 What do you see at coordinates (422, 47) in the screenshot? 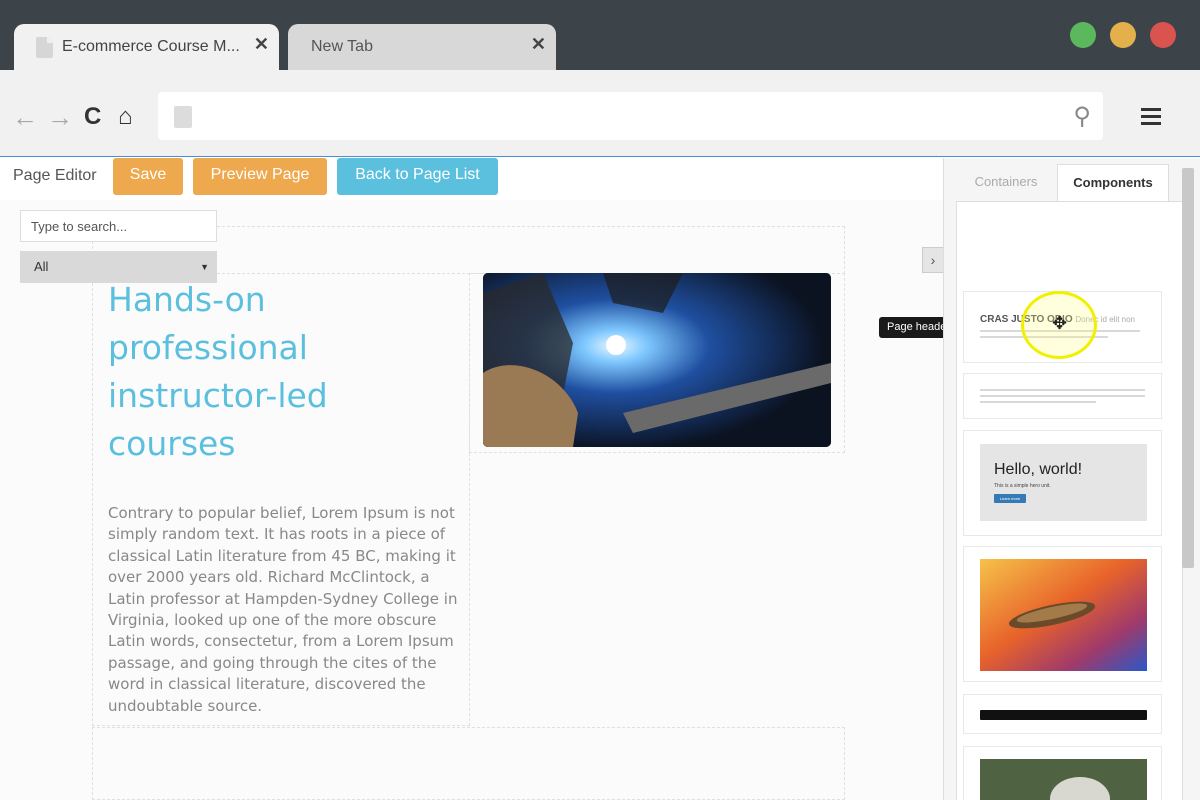
I see `browser-tab-new: New Tab ✕` at bounding box center [422, 47].